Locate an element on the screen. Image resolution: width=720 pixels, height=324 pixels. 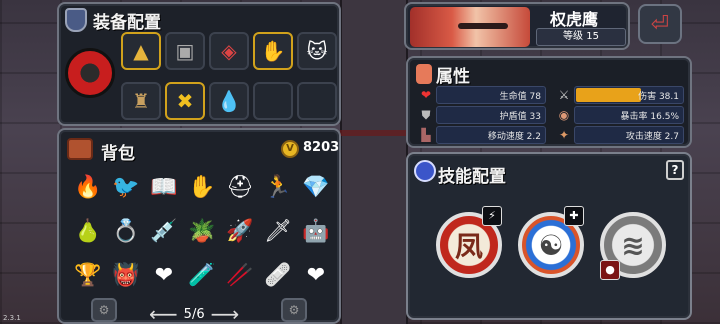
coin-icon: V is located at coordinates (290, 149).